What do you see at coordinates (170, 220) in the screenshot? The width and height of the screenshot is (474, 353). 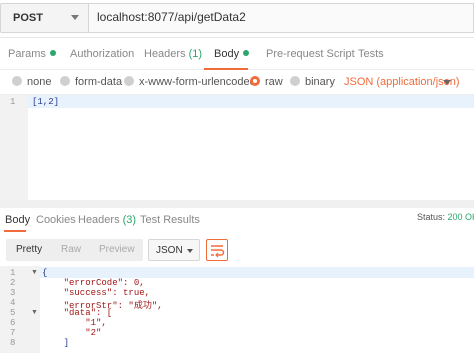 I see `resp-tab-test-results: Test Results` at bounding box center [170, 220].